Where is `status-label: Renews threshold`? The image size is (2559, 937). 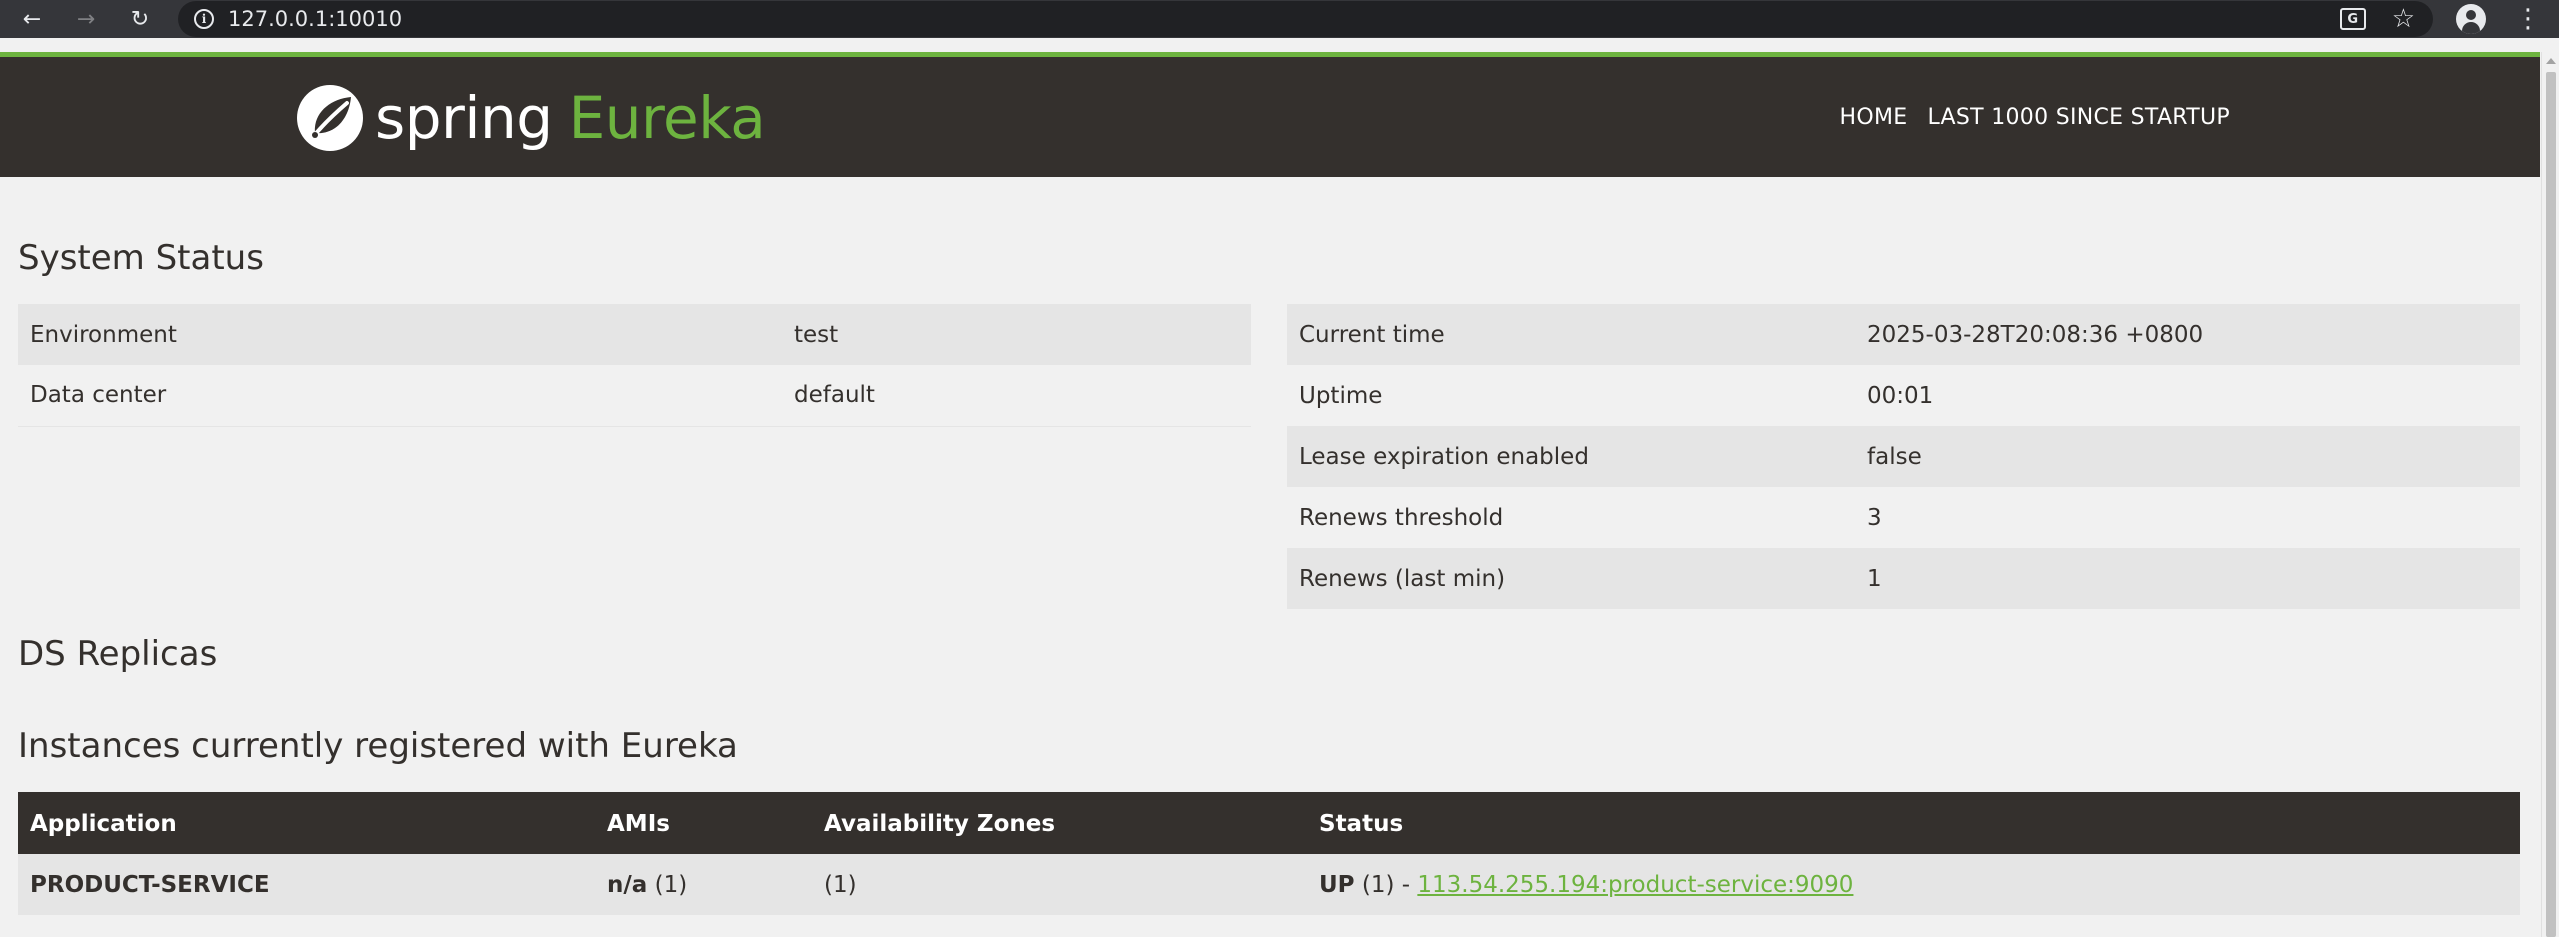
status-label: Renews threshold is located at coordinates (1571, 517).